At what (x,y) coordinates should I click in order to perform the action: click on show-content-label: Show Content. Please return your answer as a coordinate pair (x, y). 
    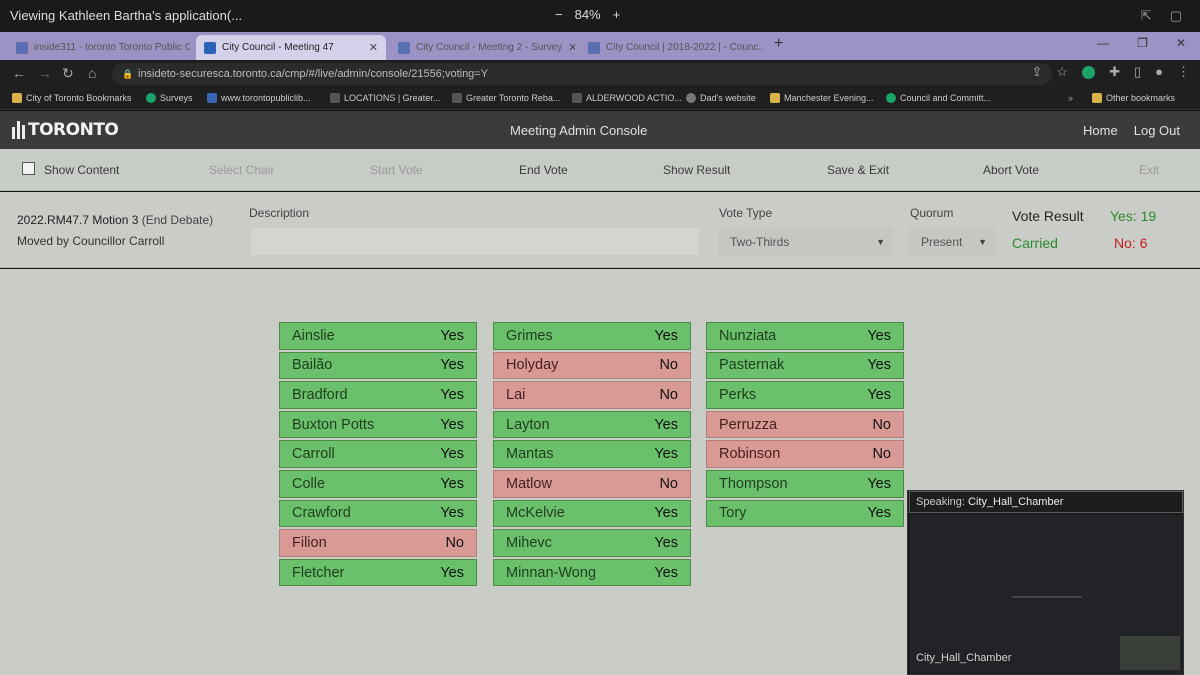
    Looking at the image, I should click on (81, 170).